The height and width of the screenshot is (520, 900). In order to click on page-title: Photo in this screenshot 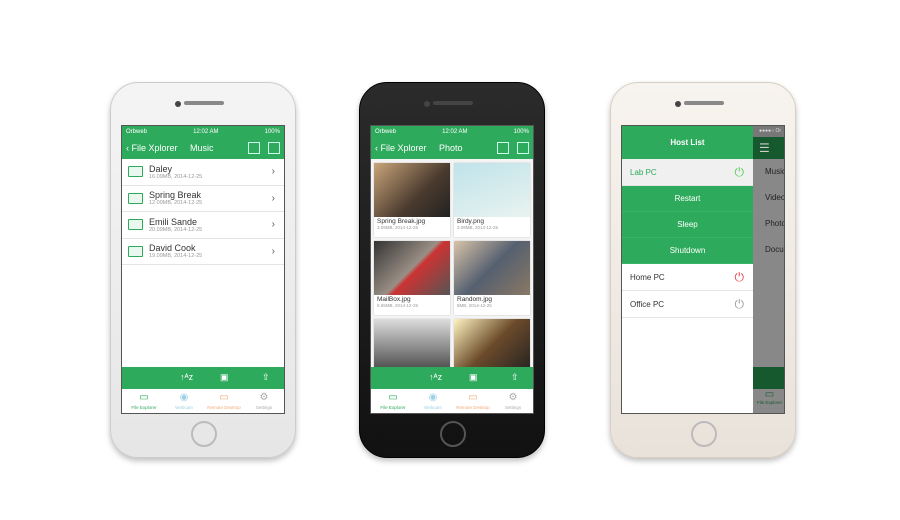, I will do `click(451, 148)`.